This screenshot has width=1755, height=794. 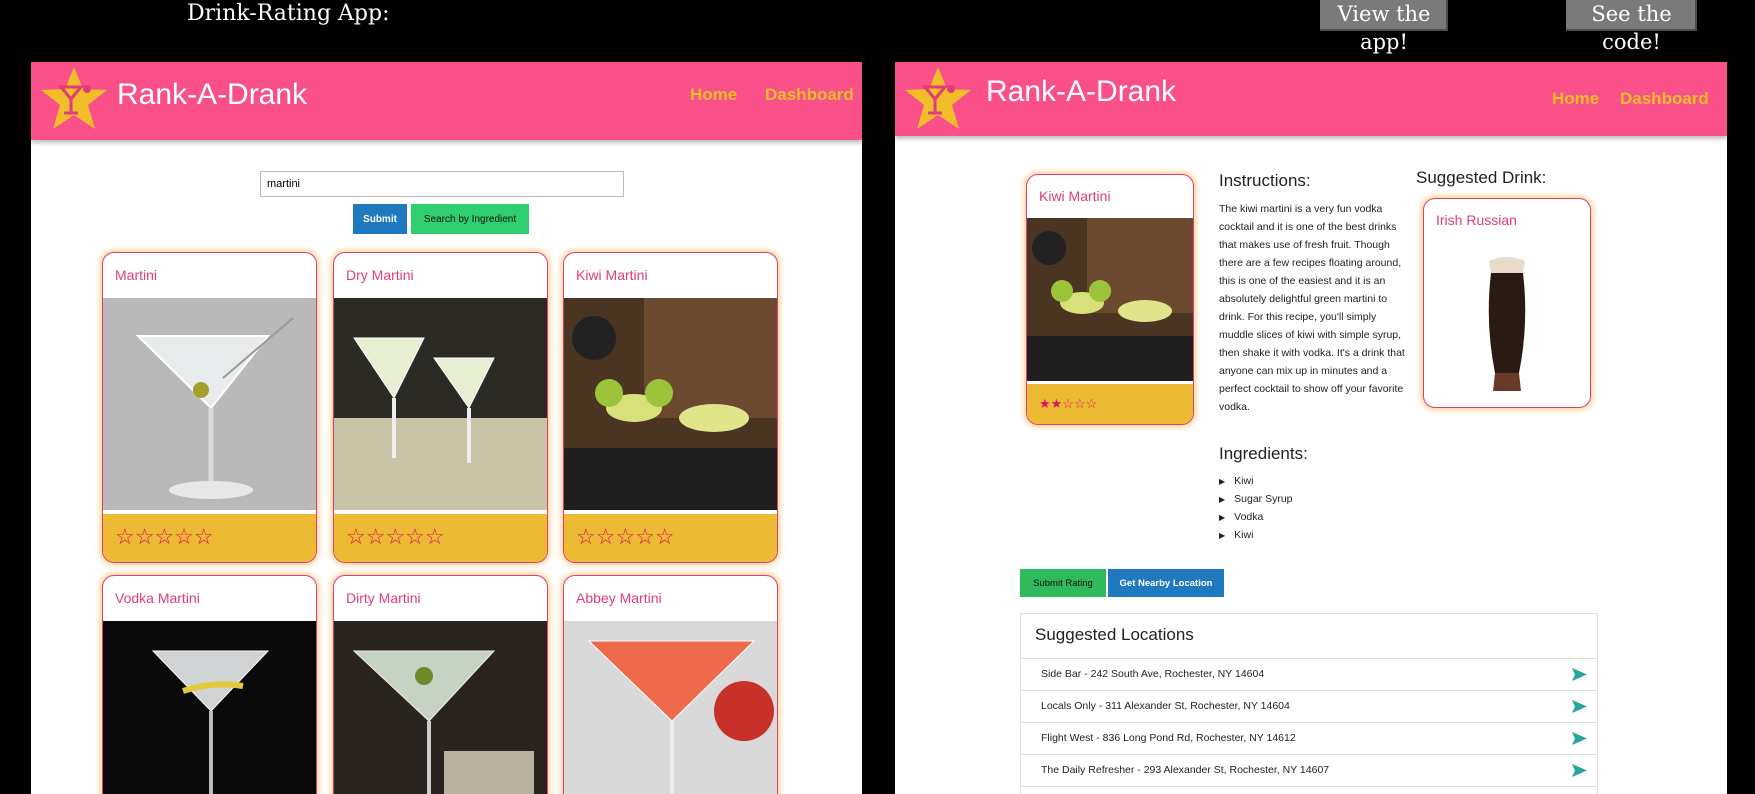 I want to click on search-input, so click(x=442, y=184).